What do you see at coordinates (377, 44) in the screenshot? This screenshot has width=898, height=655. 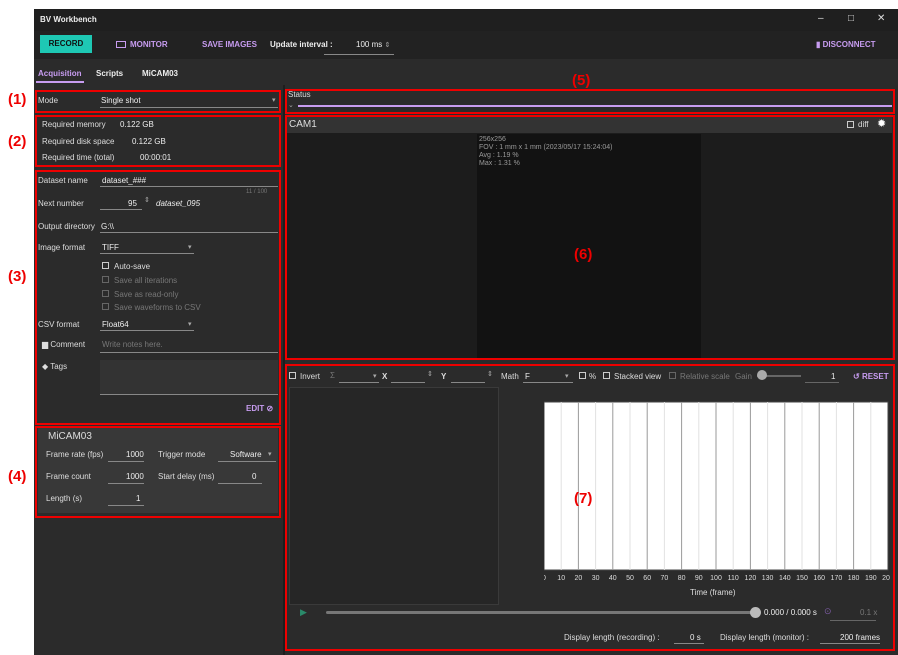 I see `interval-unit: ms` at bounding box center [377, 44].